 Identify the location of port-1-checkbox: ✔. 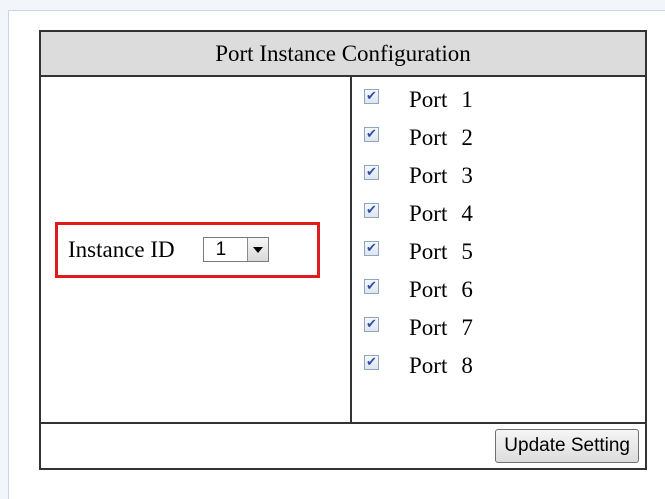
(371, 96).